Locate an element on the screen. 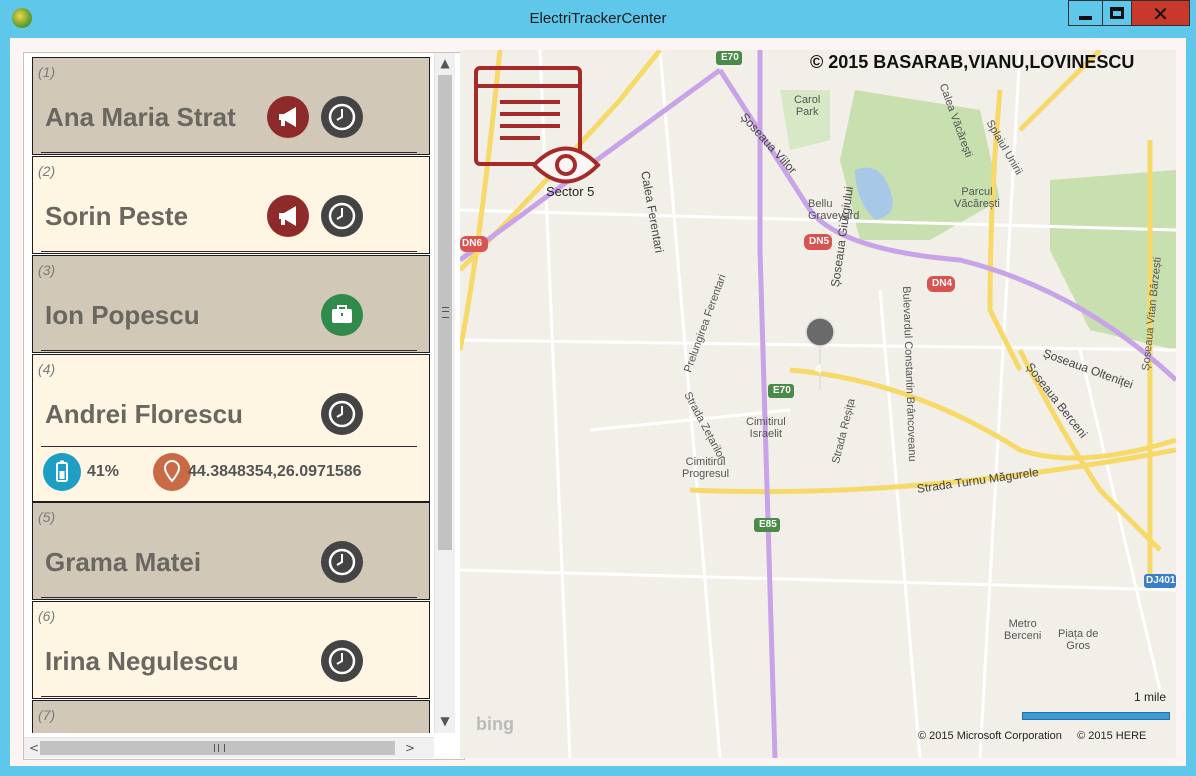 The width and height of the screenshot is (1196, 776). scroll-right-arrow: > is located at coordinates (410, 748).